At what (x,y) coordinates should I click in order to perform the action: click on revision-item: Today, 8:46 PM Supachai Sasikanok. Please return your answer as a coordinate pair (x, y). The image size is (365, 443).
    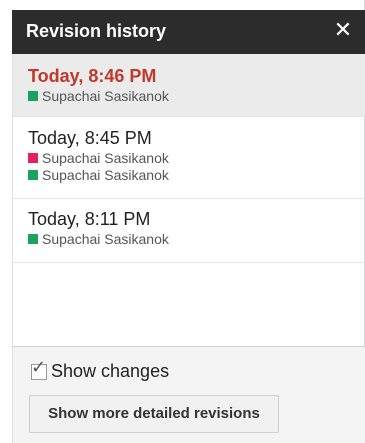
    Looking at the image, I should click on (189, 85).